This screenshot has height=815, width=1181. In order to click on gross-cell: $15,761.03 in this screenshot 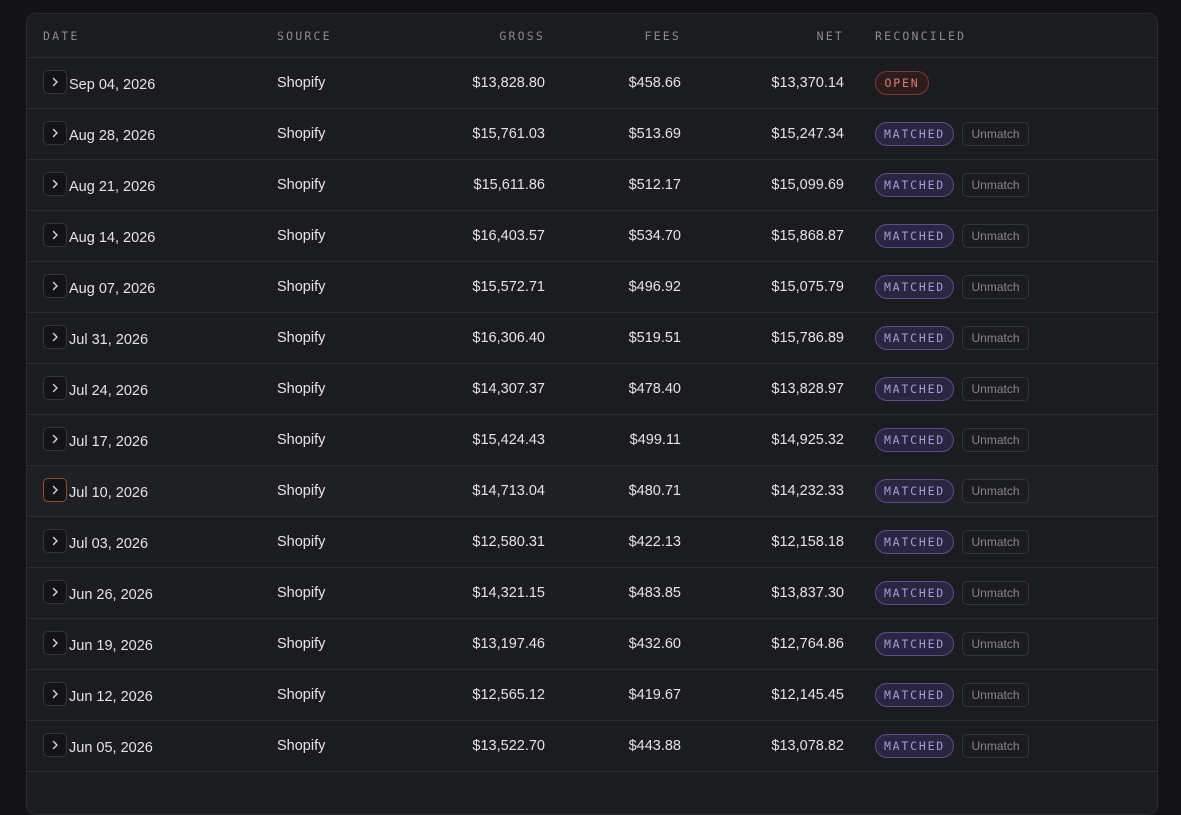, I will do `click(508, 134)`.